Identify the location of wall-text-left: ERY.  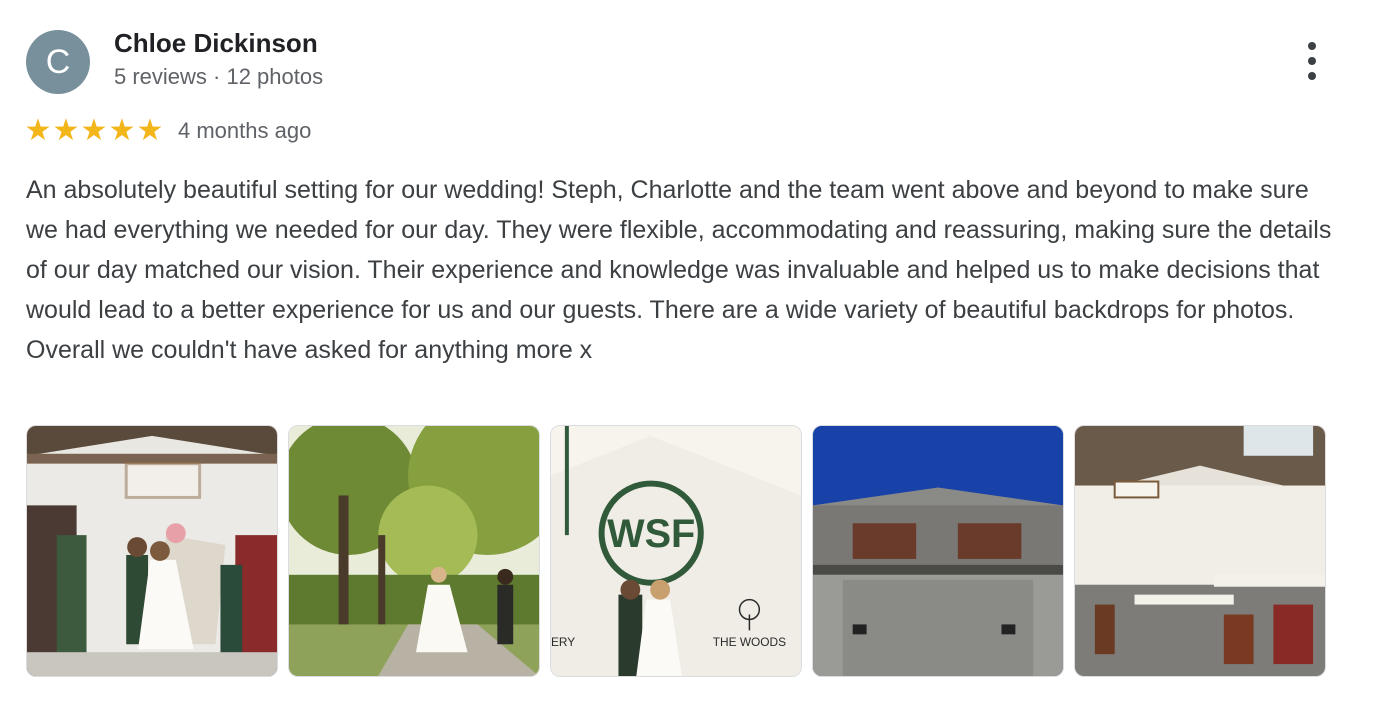
(563, 642).